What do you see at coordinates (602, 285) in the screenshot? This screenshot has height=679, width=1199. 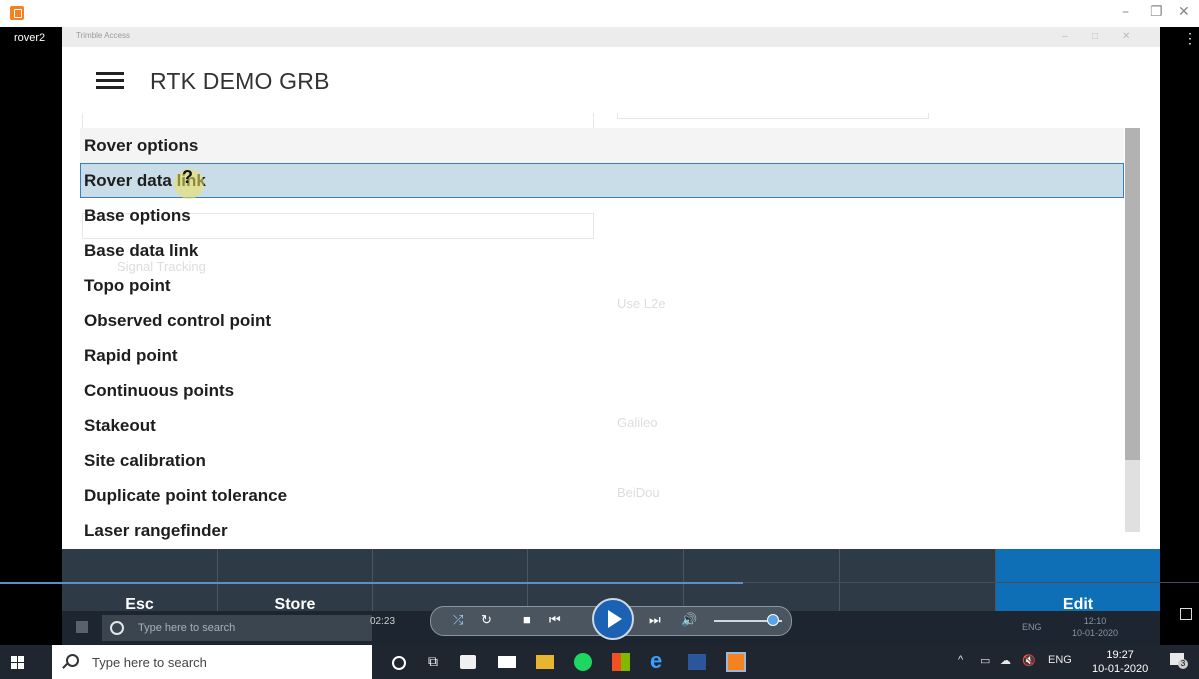 I see `menu-item-topo-point: Topo point` at bounding box center [602, 285].